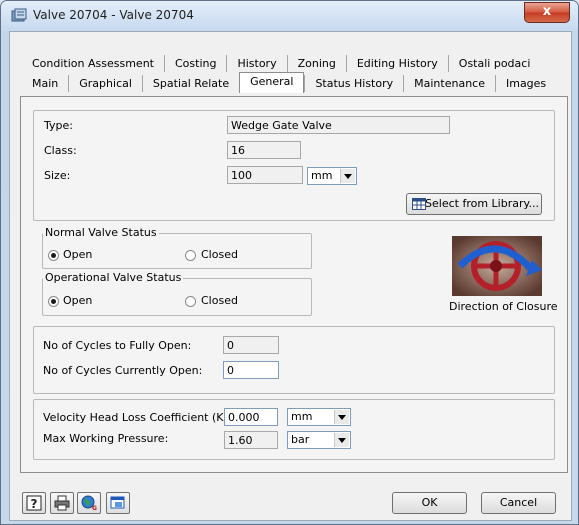 The width and height of the screenshot is (579, 525). I want to click on max-working-pressure-field: 1.60, so click(251, 440).